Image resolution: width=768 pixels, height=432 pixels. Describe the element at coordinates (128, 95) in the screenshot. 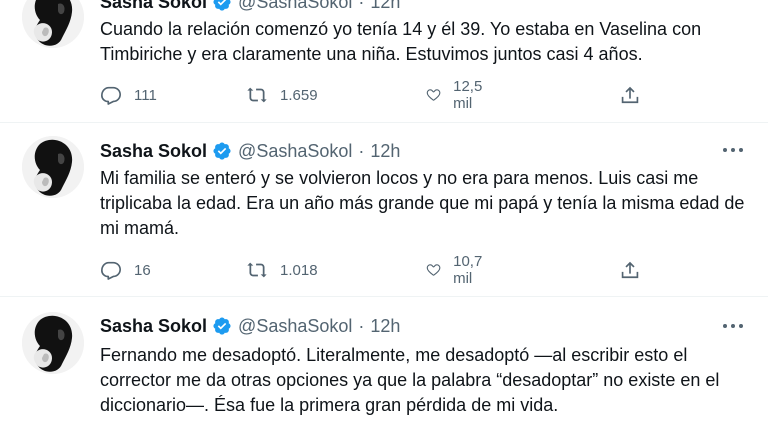

I see `reply-button: 111` at that location.